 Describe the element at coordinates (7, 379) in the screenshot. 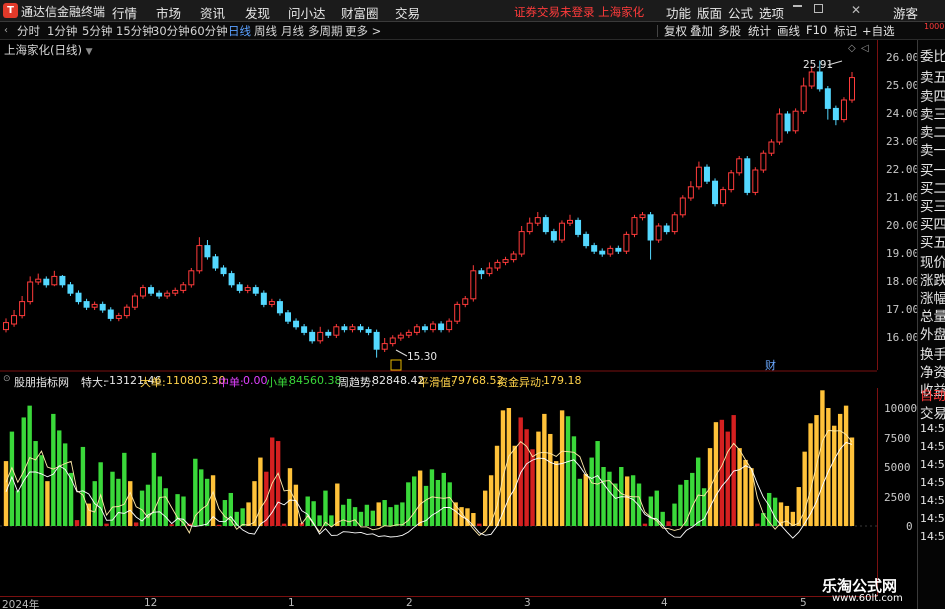

I see `settings-icon: ⊙` at that location.